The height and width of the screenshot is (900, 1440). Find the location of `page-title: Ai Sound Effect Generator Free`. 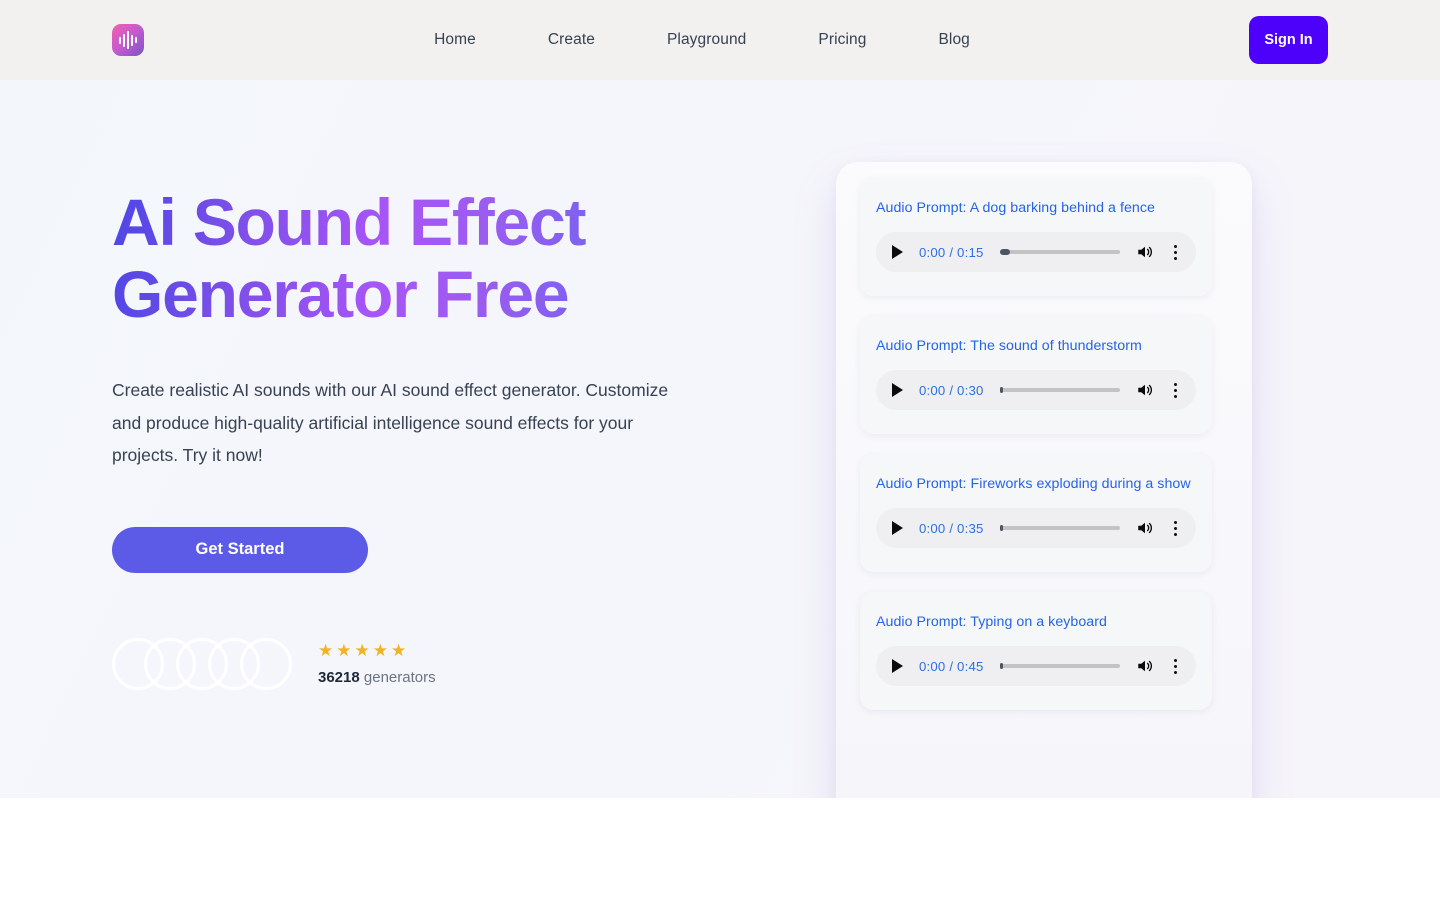

page-title: Ai Sound Effect Generator Free is located at coordinates (392, 258).